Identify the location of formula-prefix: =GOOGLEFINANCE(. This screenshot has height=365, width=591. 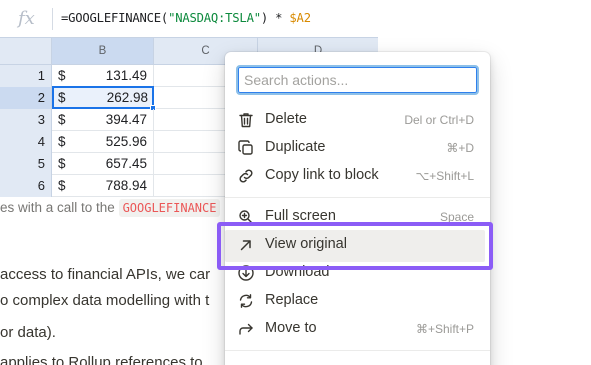
(115, 18).